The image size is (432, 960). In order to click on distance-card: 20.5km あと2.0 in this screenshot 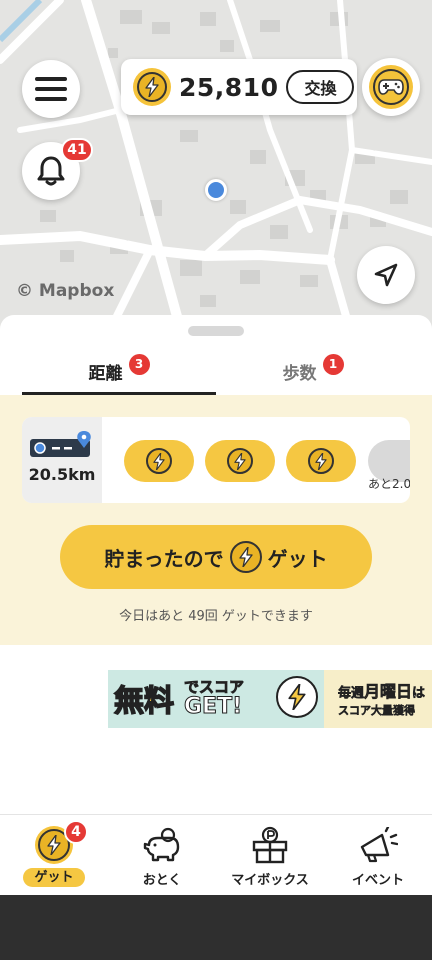, I will do `click(216, 460)`.